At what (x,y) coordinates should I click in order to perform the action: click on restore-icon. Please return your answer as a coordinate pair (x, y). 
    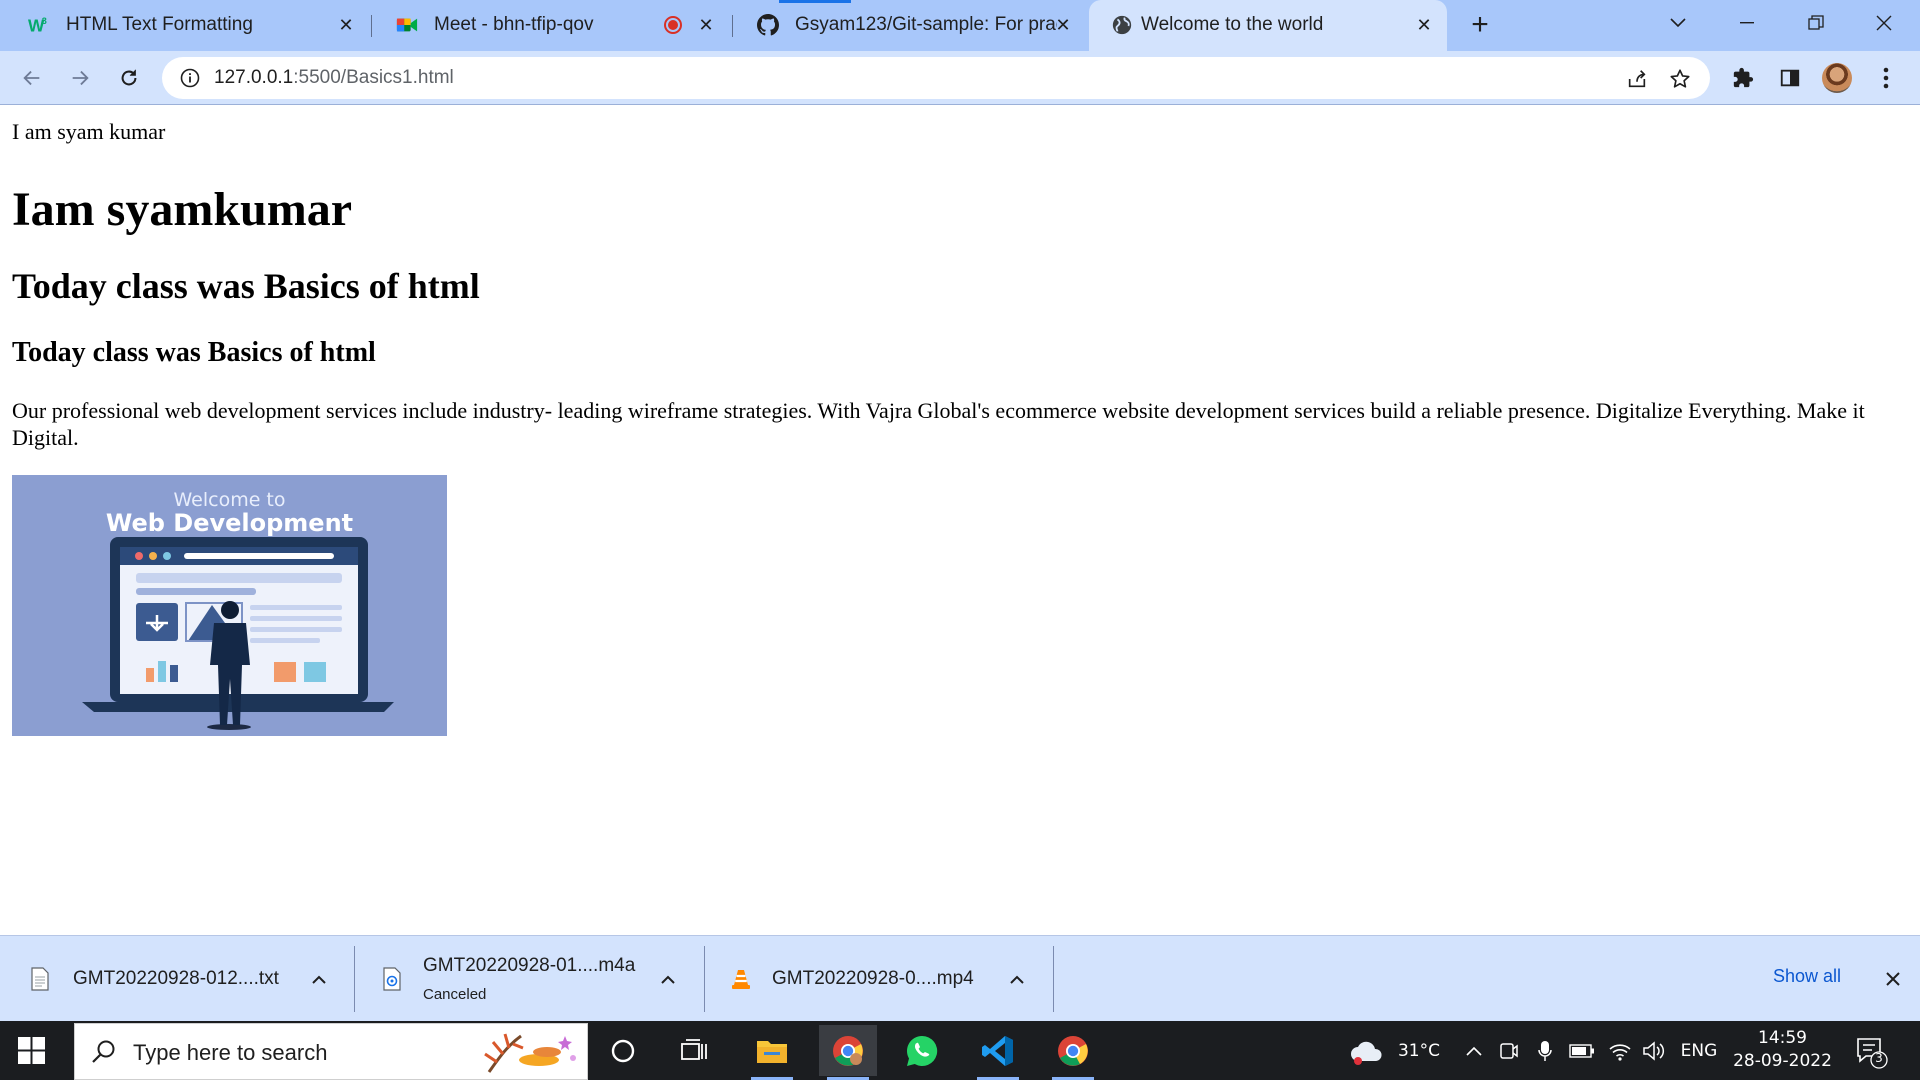
    Looking at the image, I should click on (1816, 23).